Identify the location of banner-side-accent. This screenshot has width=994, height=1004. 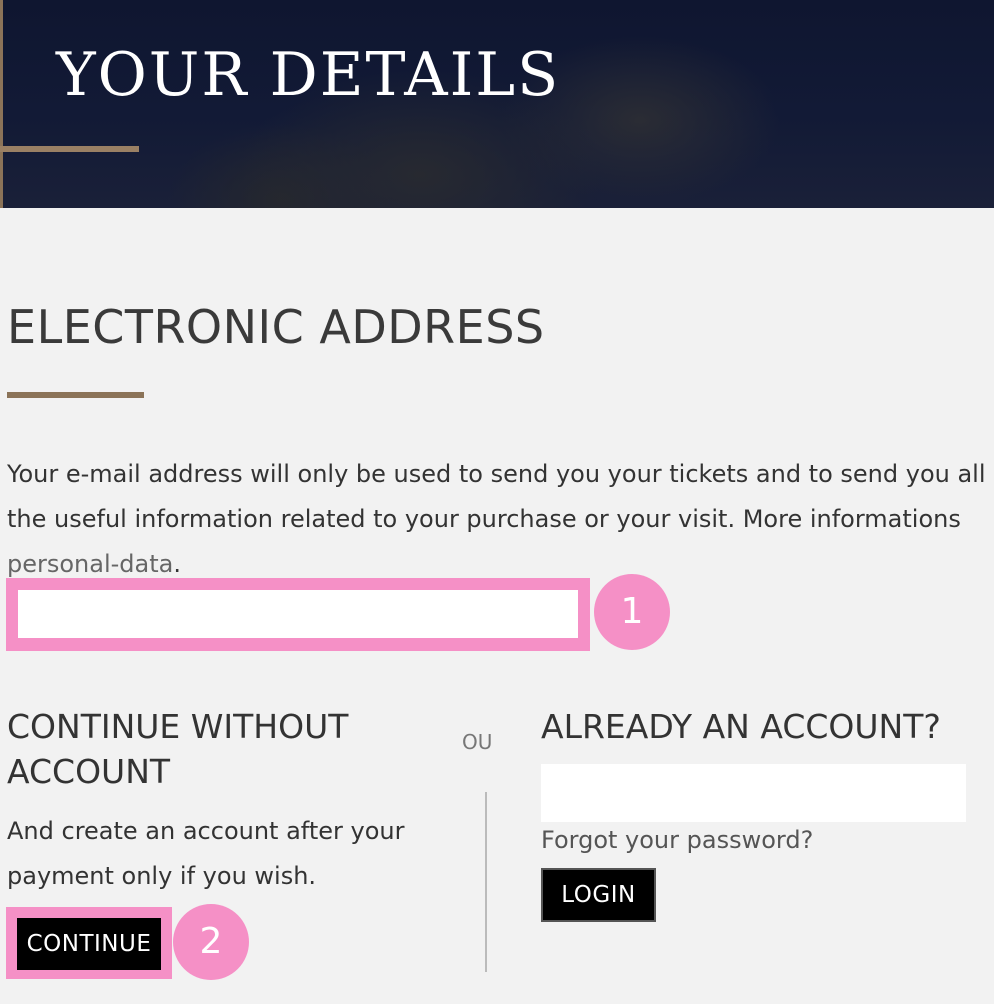
(1, 104).